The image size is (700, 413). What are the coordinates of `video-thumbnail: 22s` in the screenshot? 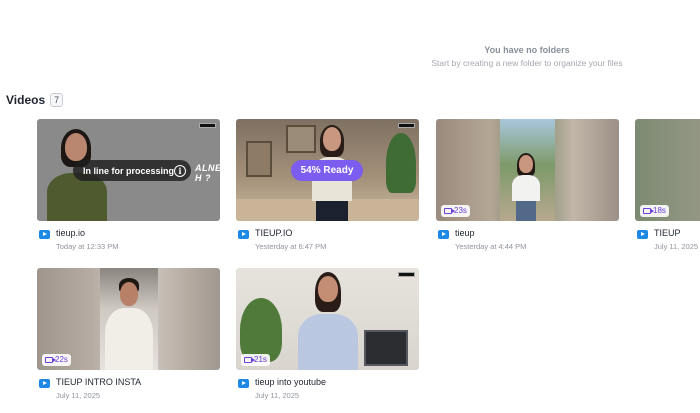 It's located at (128, 319).